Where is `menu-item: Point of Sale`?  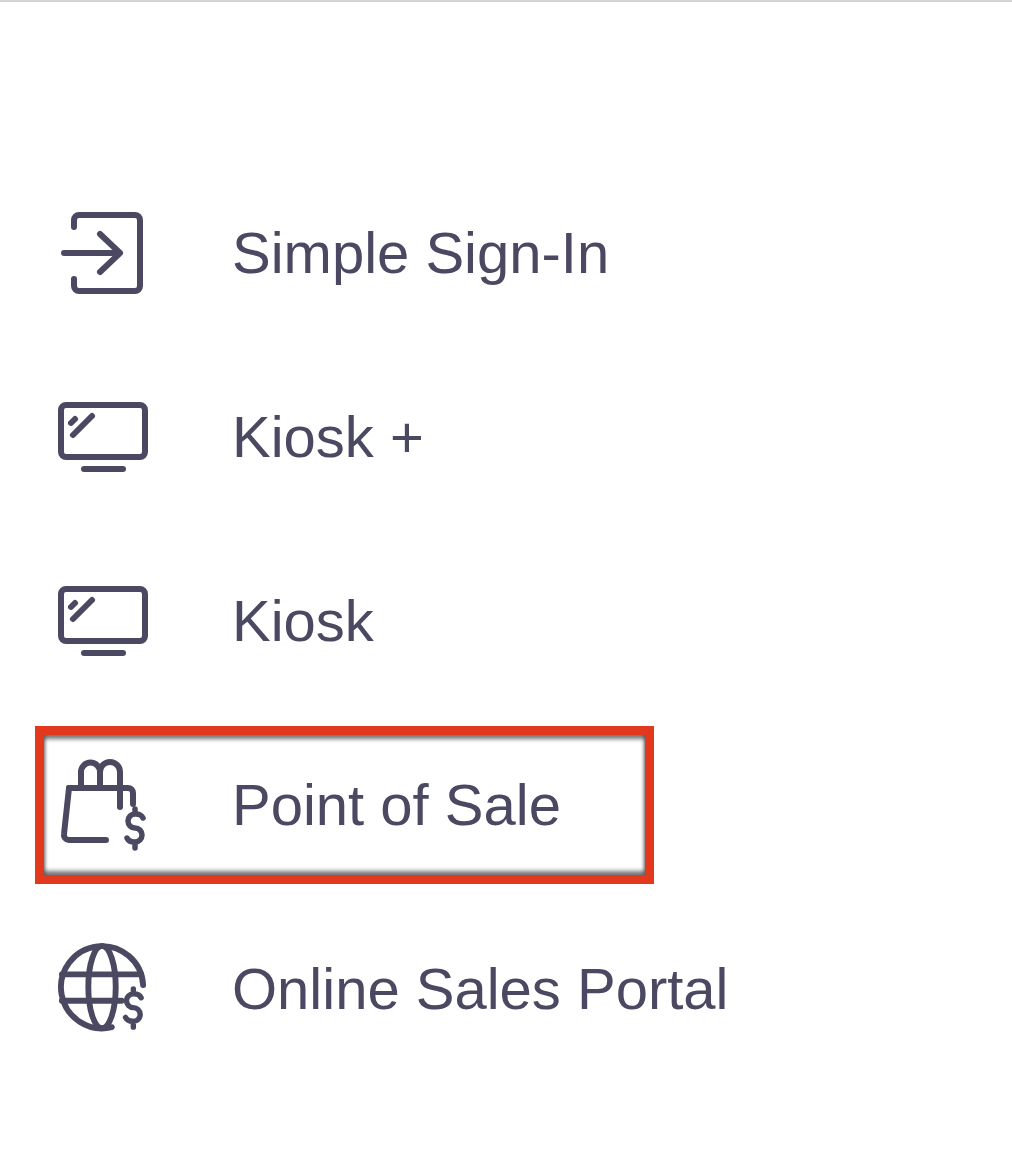
menu-item: Point of Sale is located at coordinates (344, 805).